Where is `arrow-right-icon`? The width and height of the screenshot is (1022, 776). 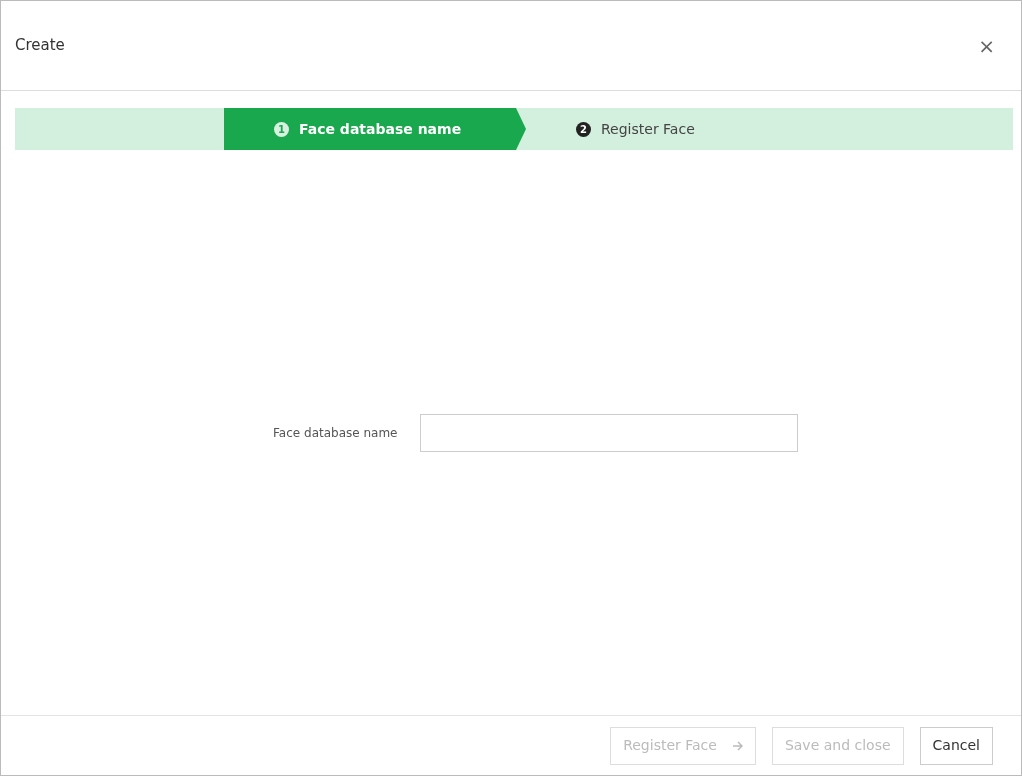
arrow-right-icon is located at coordinates (737, 745).